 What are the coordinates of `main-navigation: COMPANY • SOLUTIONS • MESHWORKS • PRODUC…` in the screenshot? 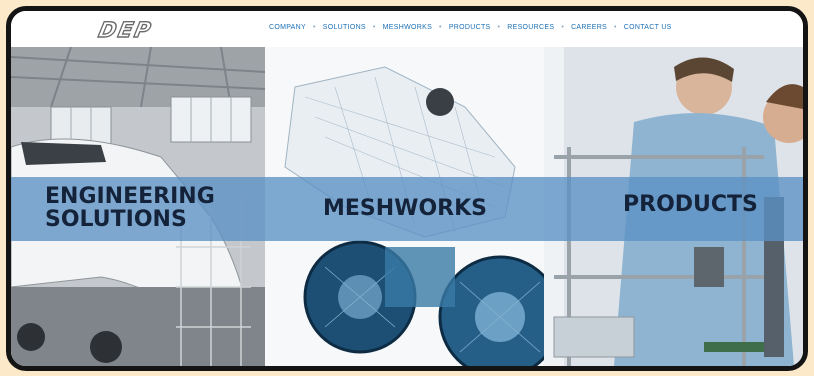 It's located at (470, 27).